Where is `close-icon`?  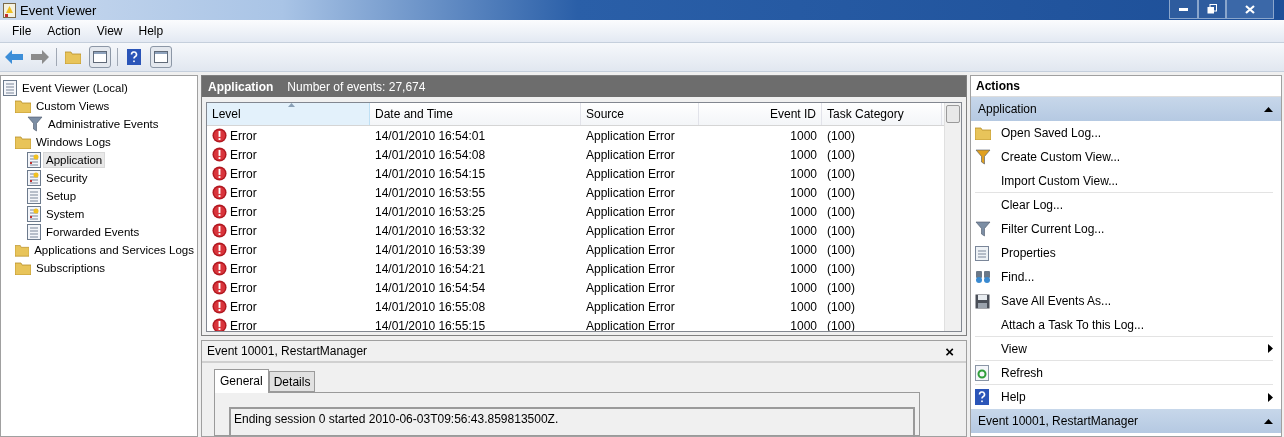 close-icon is located at coordinates (1250, 9).